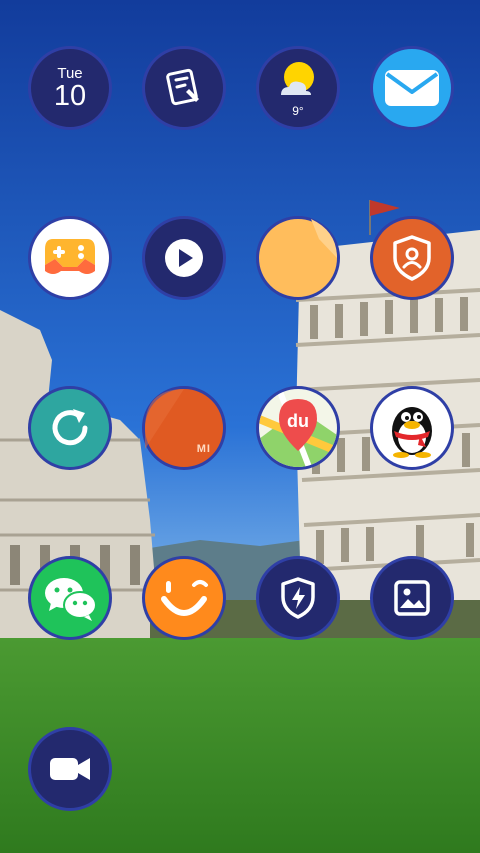  I want to click on baidu-maps-label: du, so click(298, 421).